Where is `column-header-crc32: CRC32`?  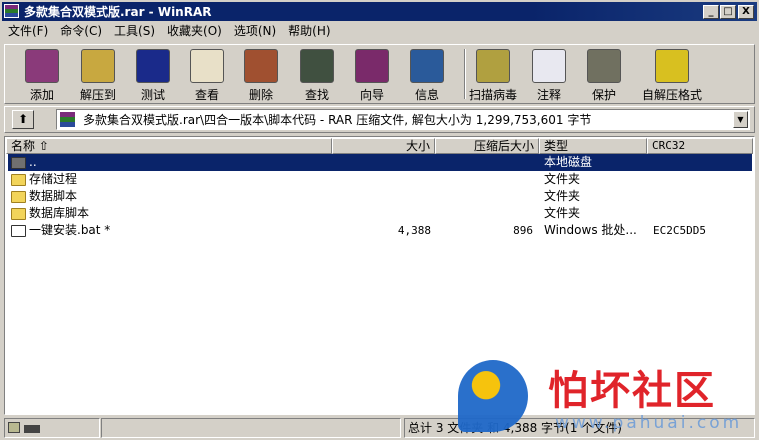
column-header-crc32: CRC32 is located at coordinates (700, 146).